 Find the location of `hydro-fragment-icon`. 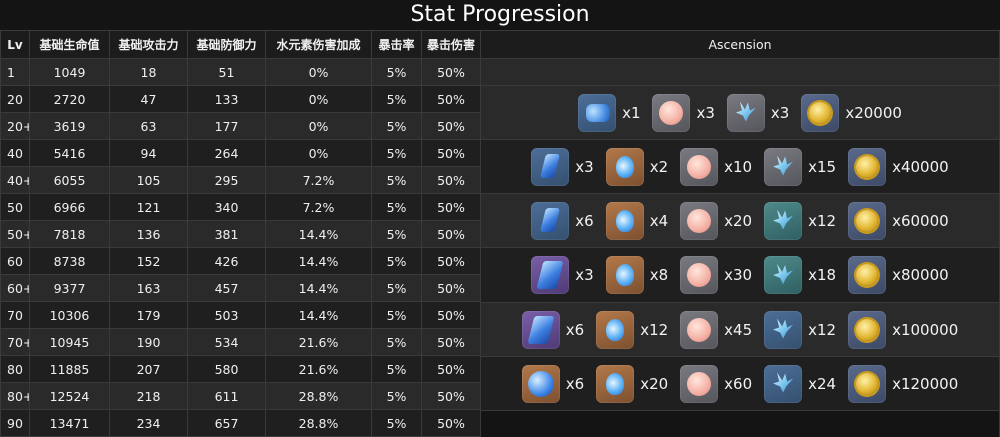

hydro-fragment-icon is located at coordinates (550, 220).